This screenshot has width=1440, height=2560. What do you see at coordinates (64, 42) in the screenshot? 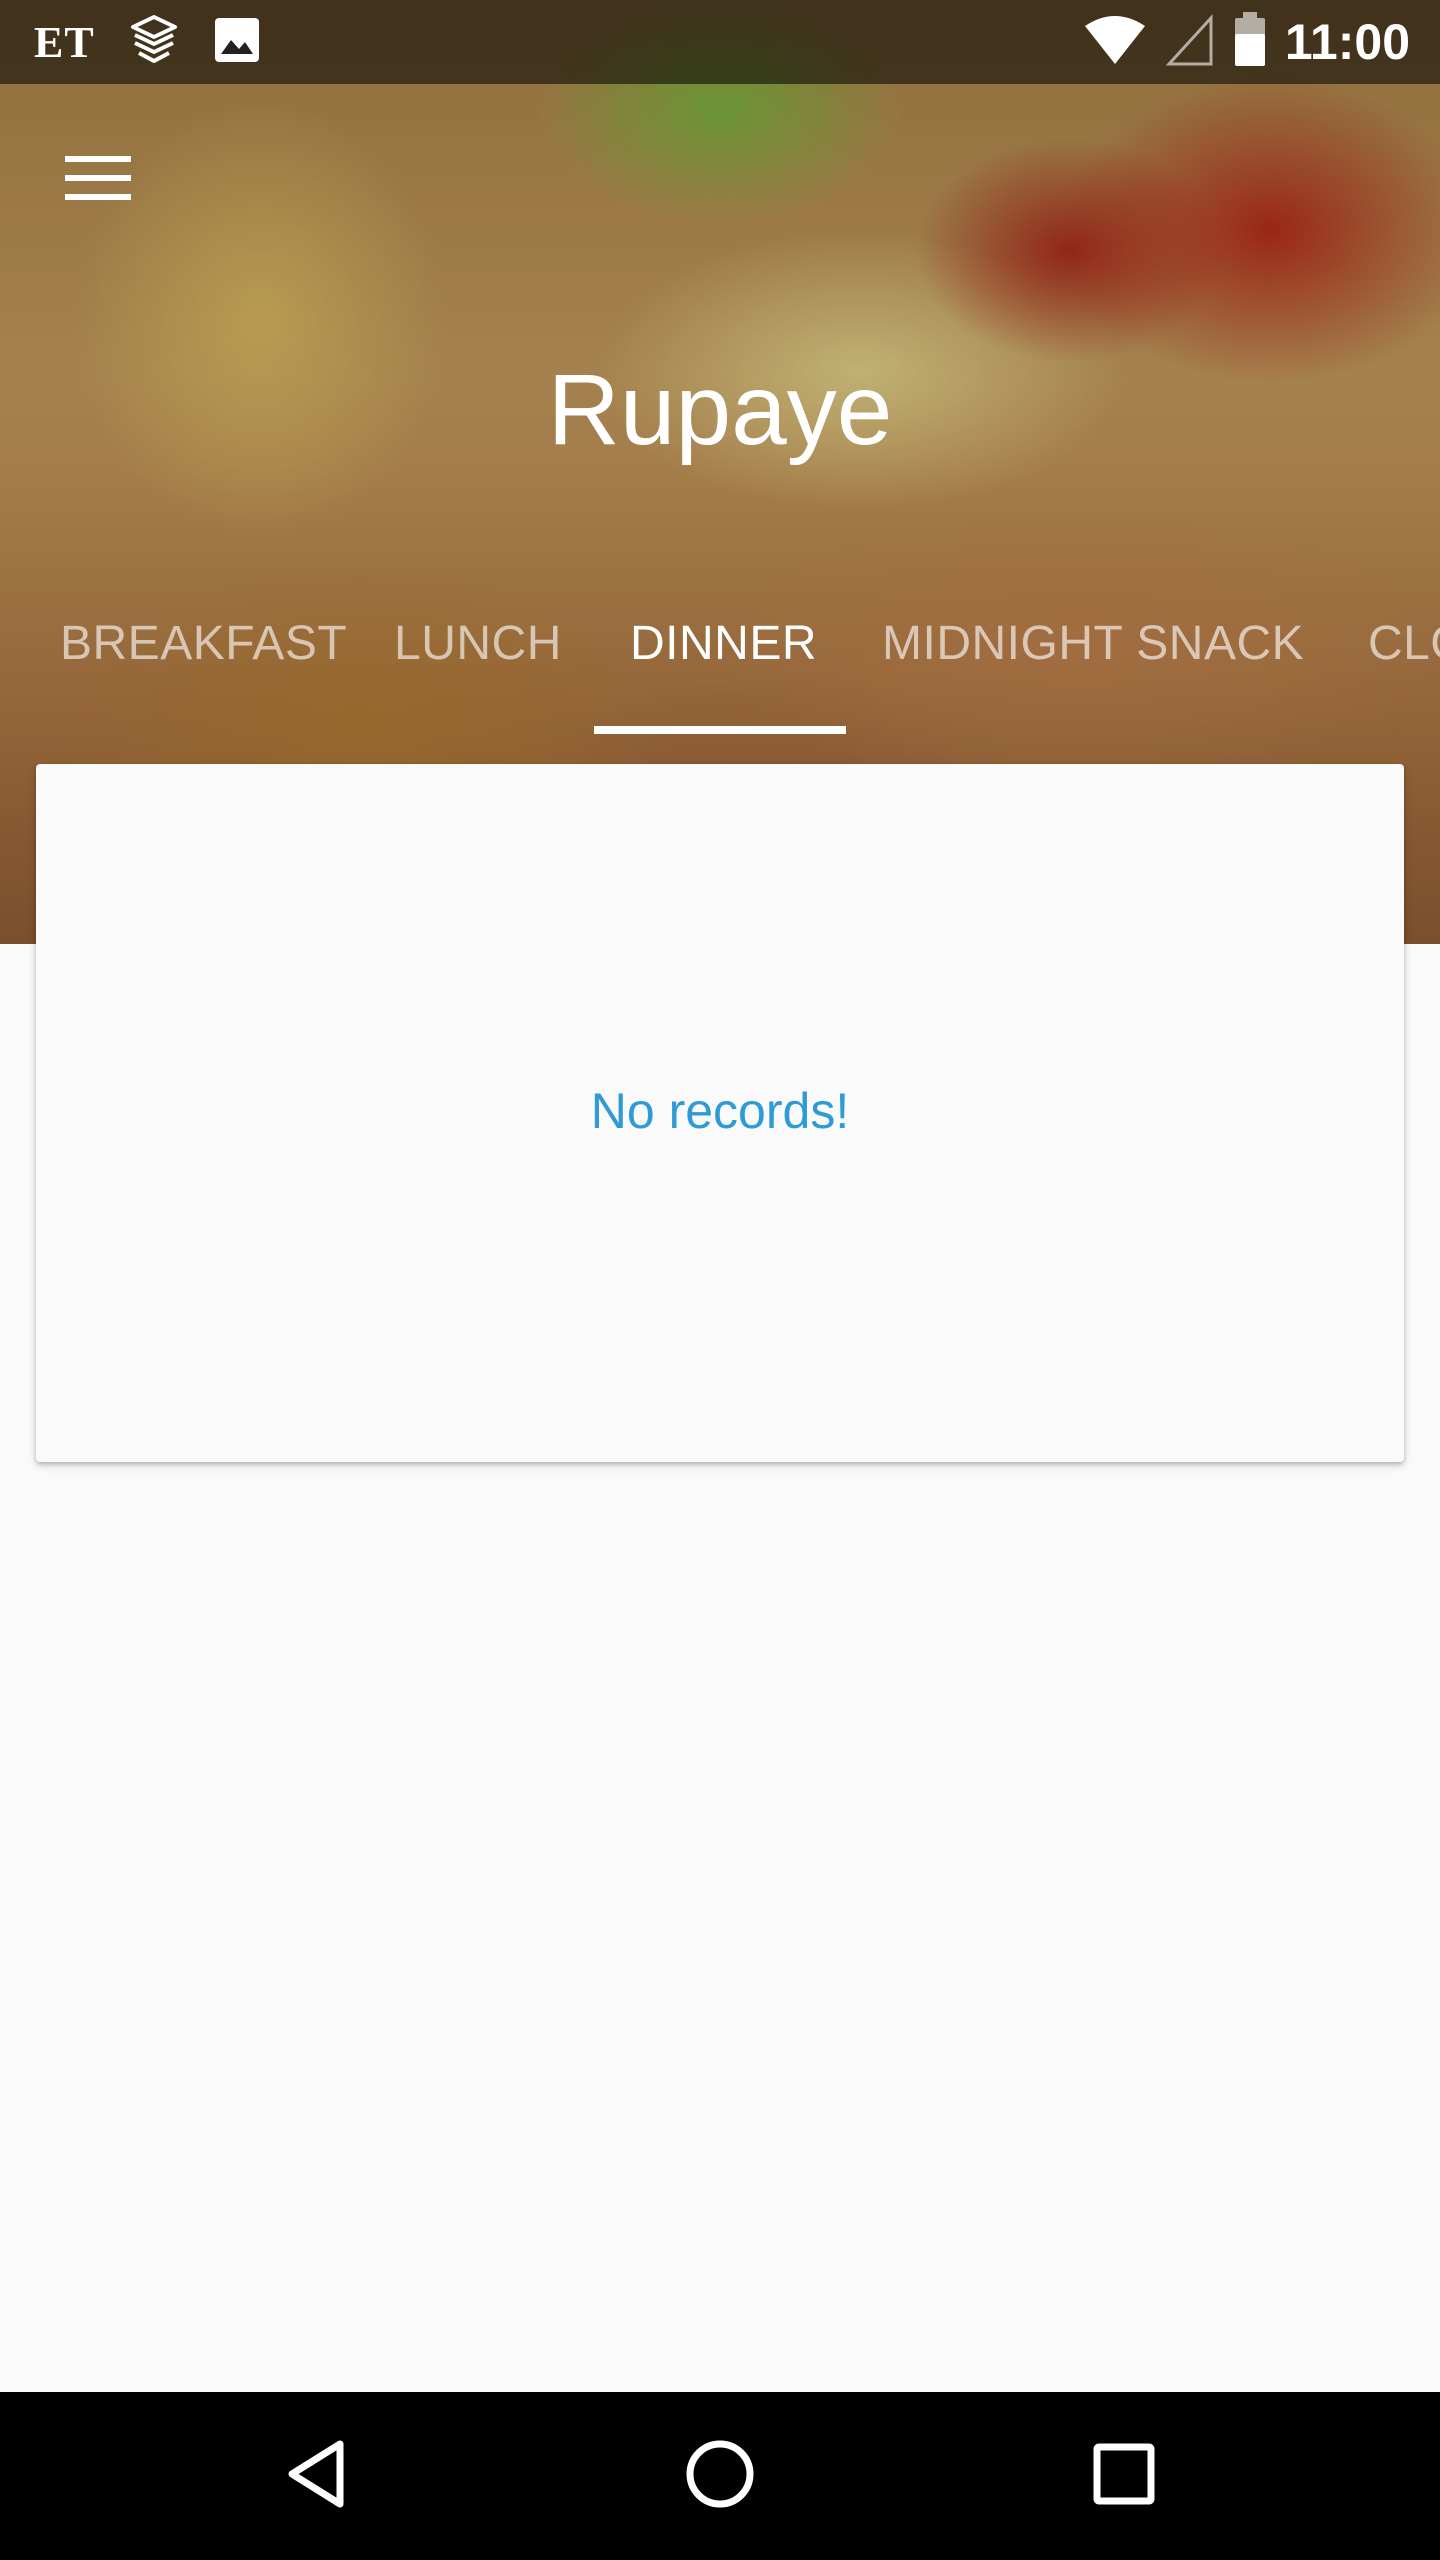
I see `et-logo-icon: ET` at bounding box center [64, 42].